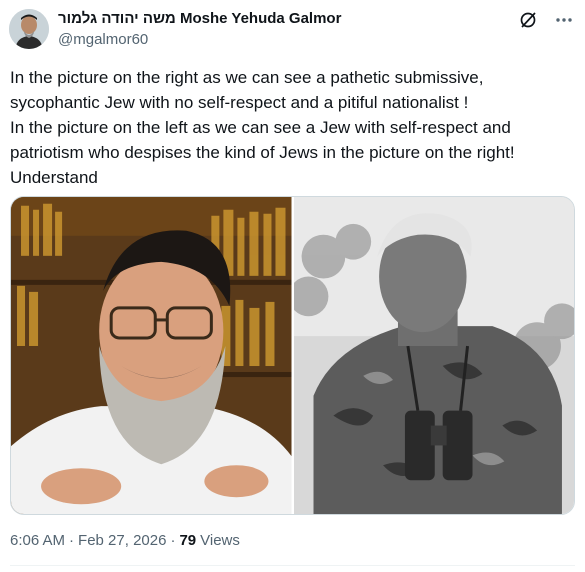 This screenshot has height=572, width=585. Describe the element at coordinates (292, 565) in the screenshot. I see `divider` at that location.